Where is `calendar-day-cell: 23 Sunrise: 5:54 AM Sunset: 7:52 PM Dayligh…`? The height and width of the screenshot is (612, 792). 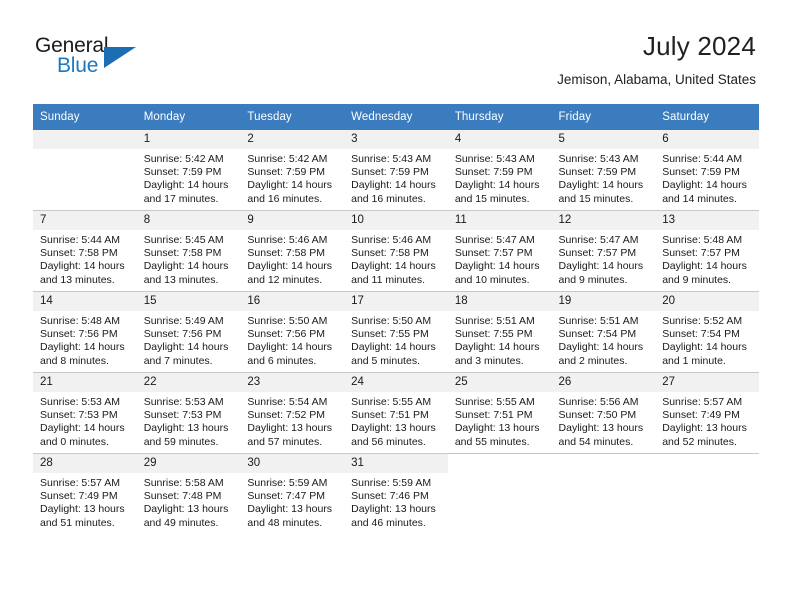 calendar-day-cell: 23 Sunrise: 5:54 AM Sunset: 7:52 PM Dayligh… is located at coordinates (292, 413).